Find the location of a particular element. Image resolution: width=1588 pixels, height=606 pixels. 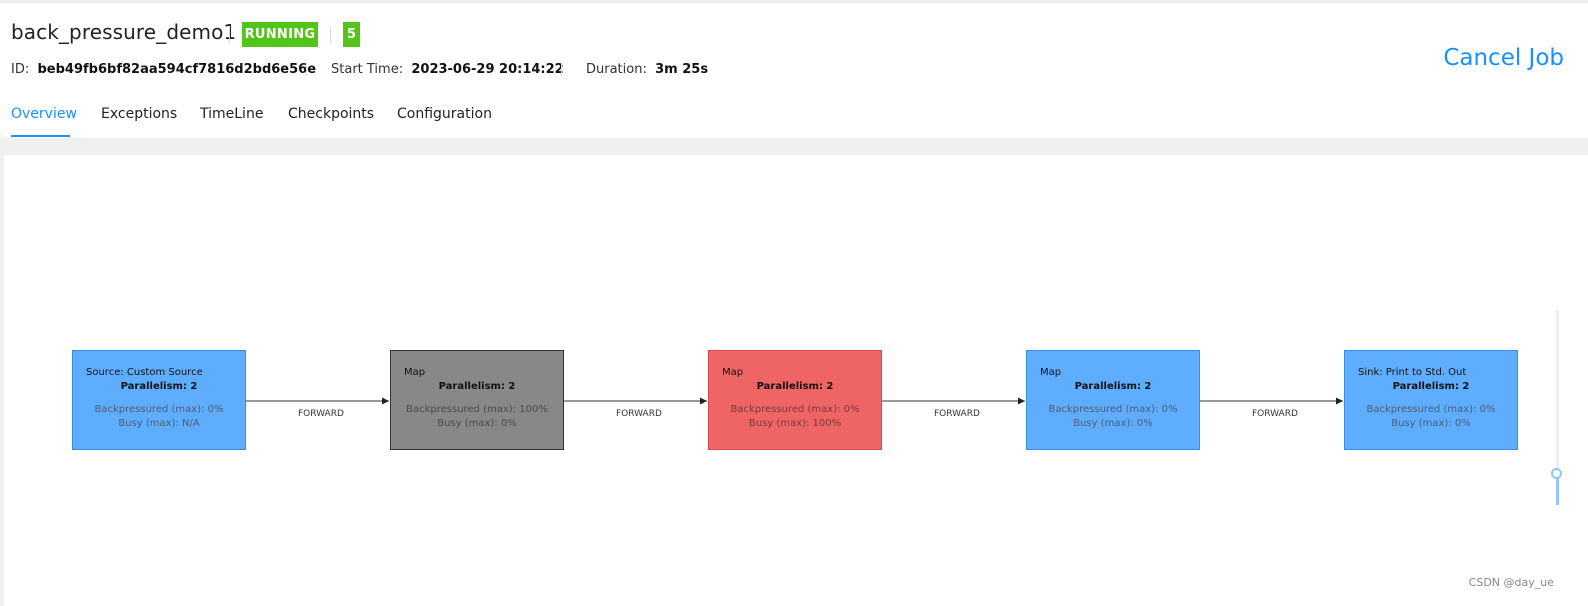

node-title: Source: Custom Source is located at coordinates (144, 372).